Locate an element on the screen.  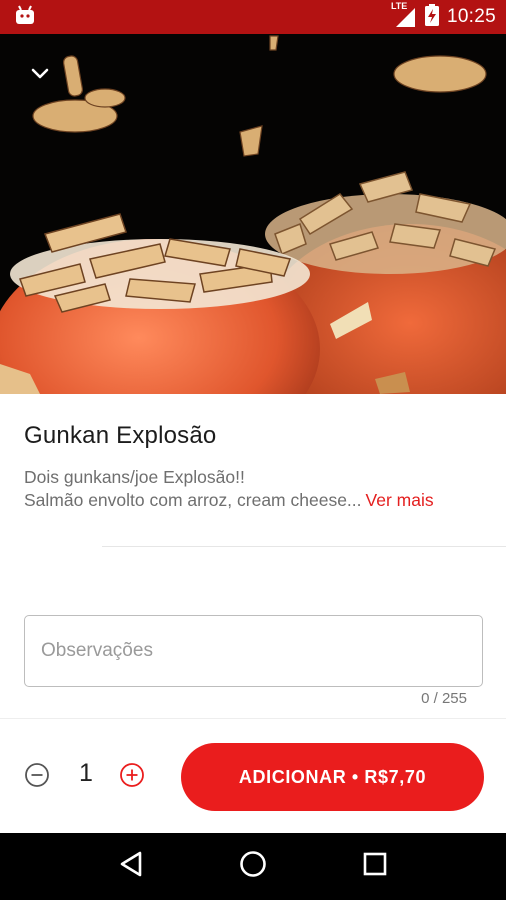
quantity-value: 1 is located at coordinates (86, 773).